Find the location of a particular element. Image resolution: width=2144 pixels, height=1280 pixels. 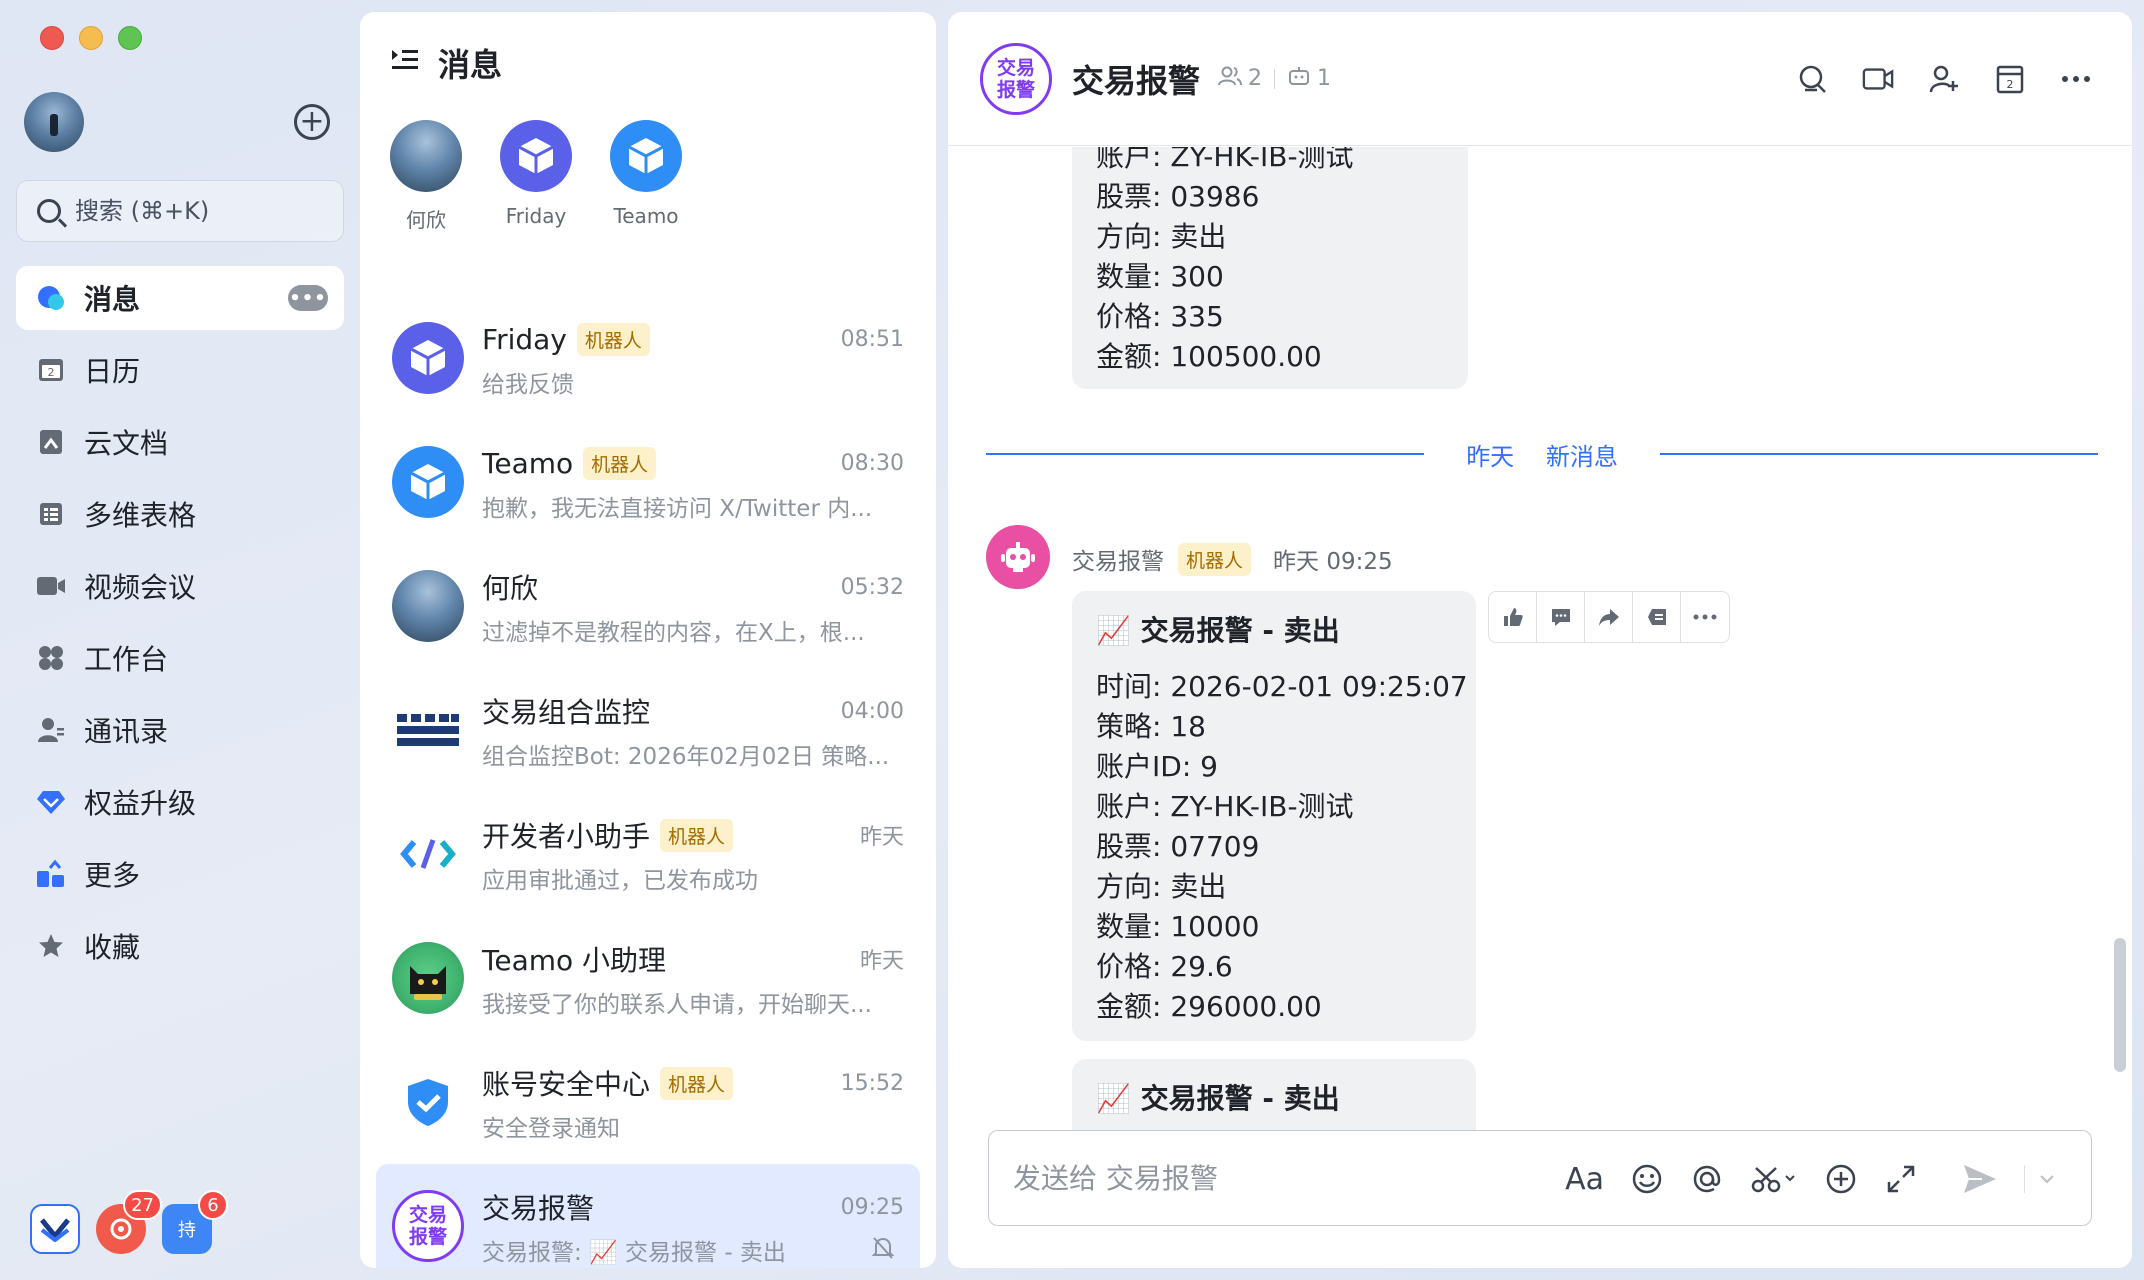

conversation-name: Friday is located at coordinates (524, 339).